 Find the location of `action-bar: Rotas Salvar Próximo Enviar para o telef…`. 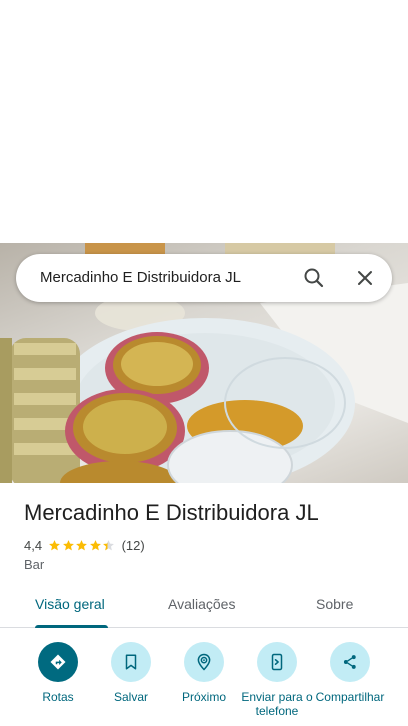

action-bar: Rotas Salvar Próximo Enviar para o telef… is located at coordinates (204, 683).